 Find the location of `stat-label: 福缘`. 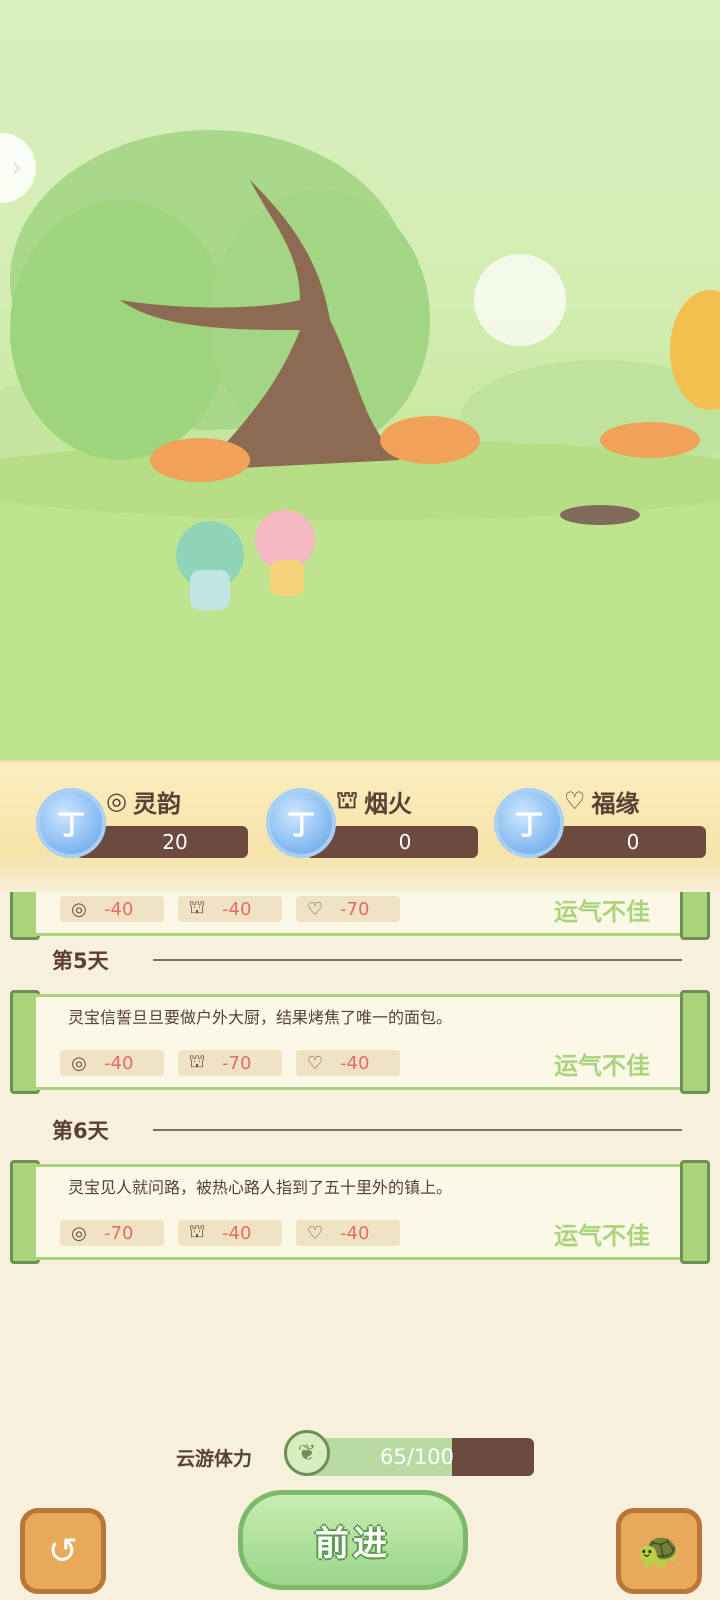

stat-label: 福缘 is located at coordinates (615, 803).